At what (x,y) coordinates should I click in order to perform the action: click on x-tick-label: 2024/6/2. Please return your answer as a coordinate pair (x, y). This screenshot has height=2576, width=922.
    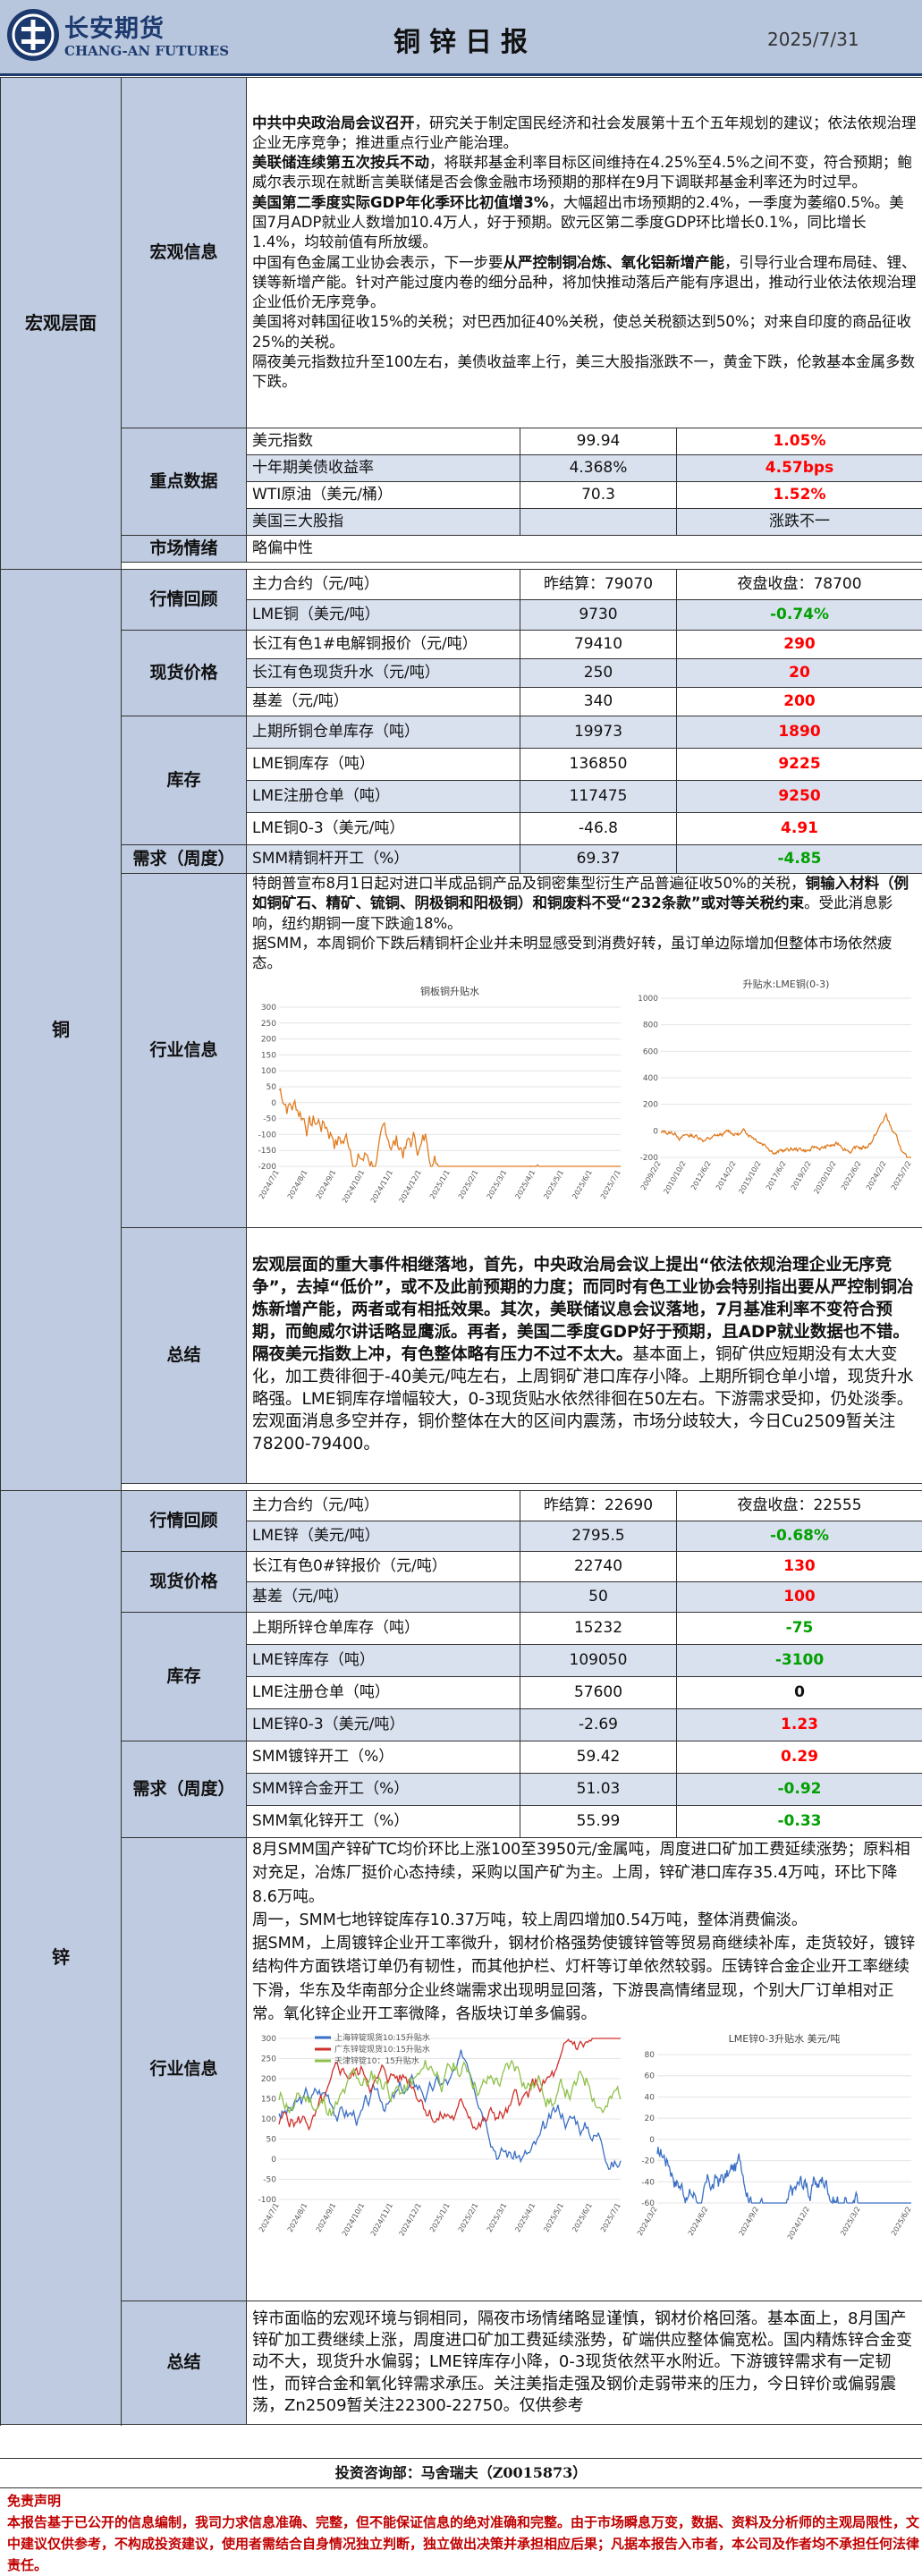
    Looking at the image, I should click on (698, 2222).